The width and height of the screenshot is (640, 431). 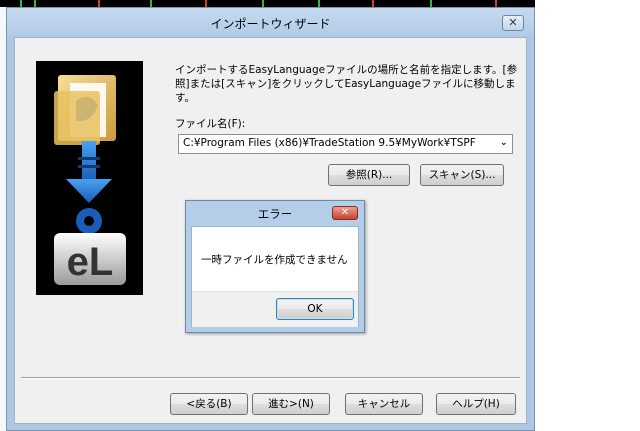 What do you see at coordinates (513, 23) in the screenshot?
I see `wizard-close-button: ✕` at bounding box center [513, 23].